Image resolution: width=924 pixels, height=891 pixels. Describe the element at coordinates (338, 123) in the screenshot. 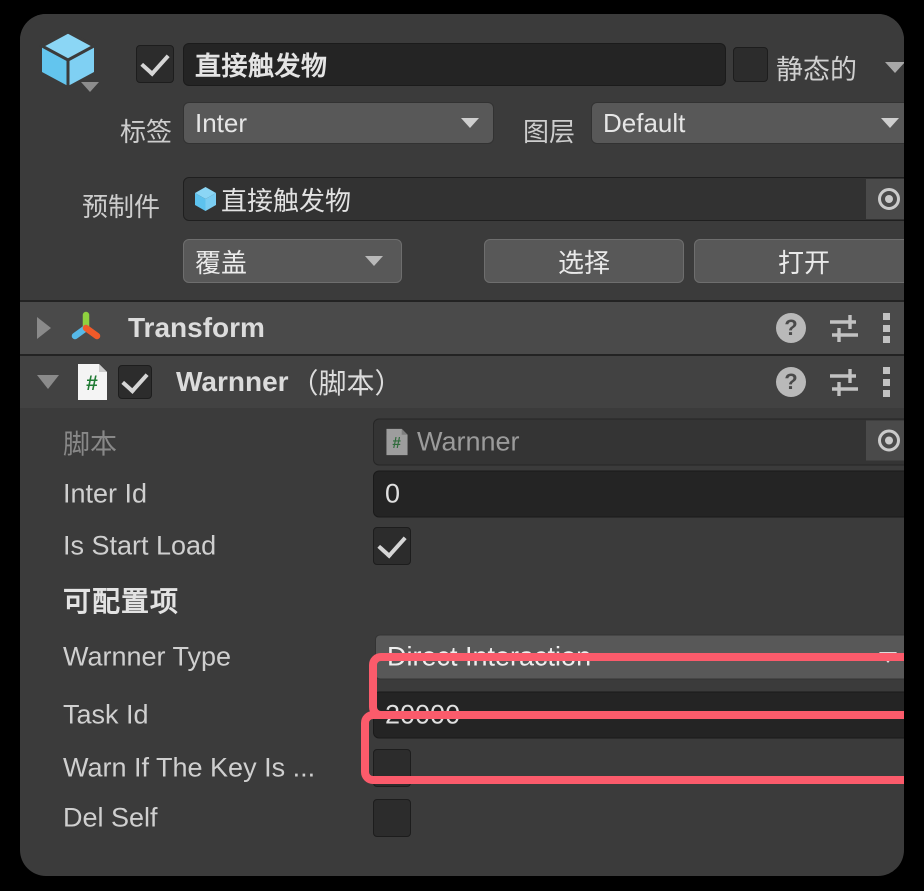

I see `tag-dropdown: Inter` at that location.